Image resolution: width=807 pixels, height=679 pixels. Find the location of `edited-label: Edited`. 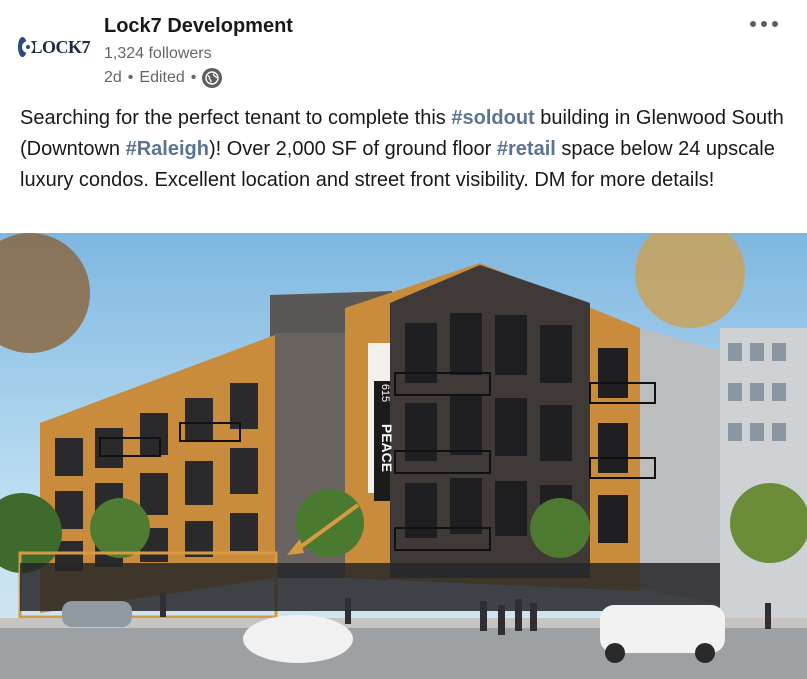

edited-label: Edited is located at coordinates (162, 77).